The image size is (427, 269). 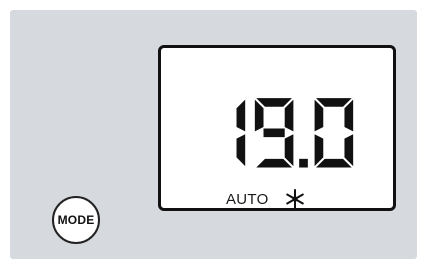 What do you see at coordinates (247, 199) in the screenshot?
I see `mode-indicator-text: AUTO` at bounding box center [247, 199].